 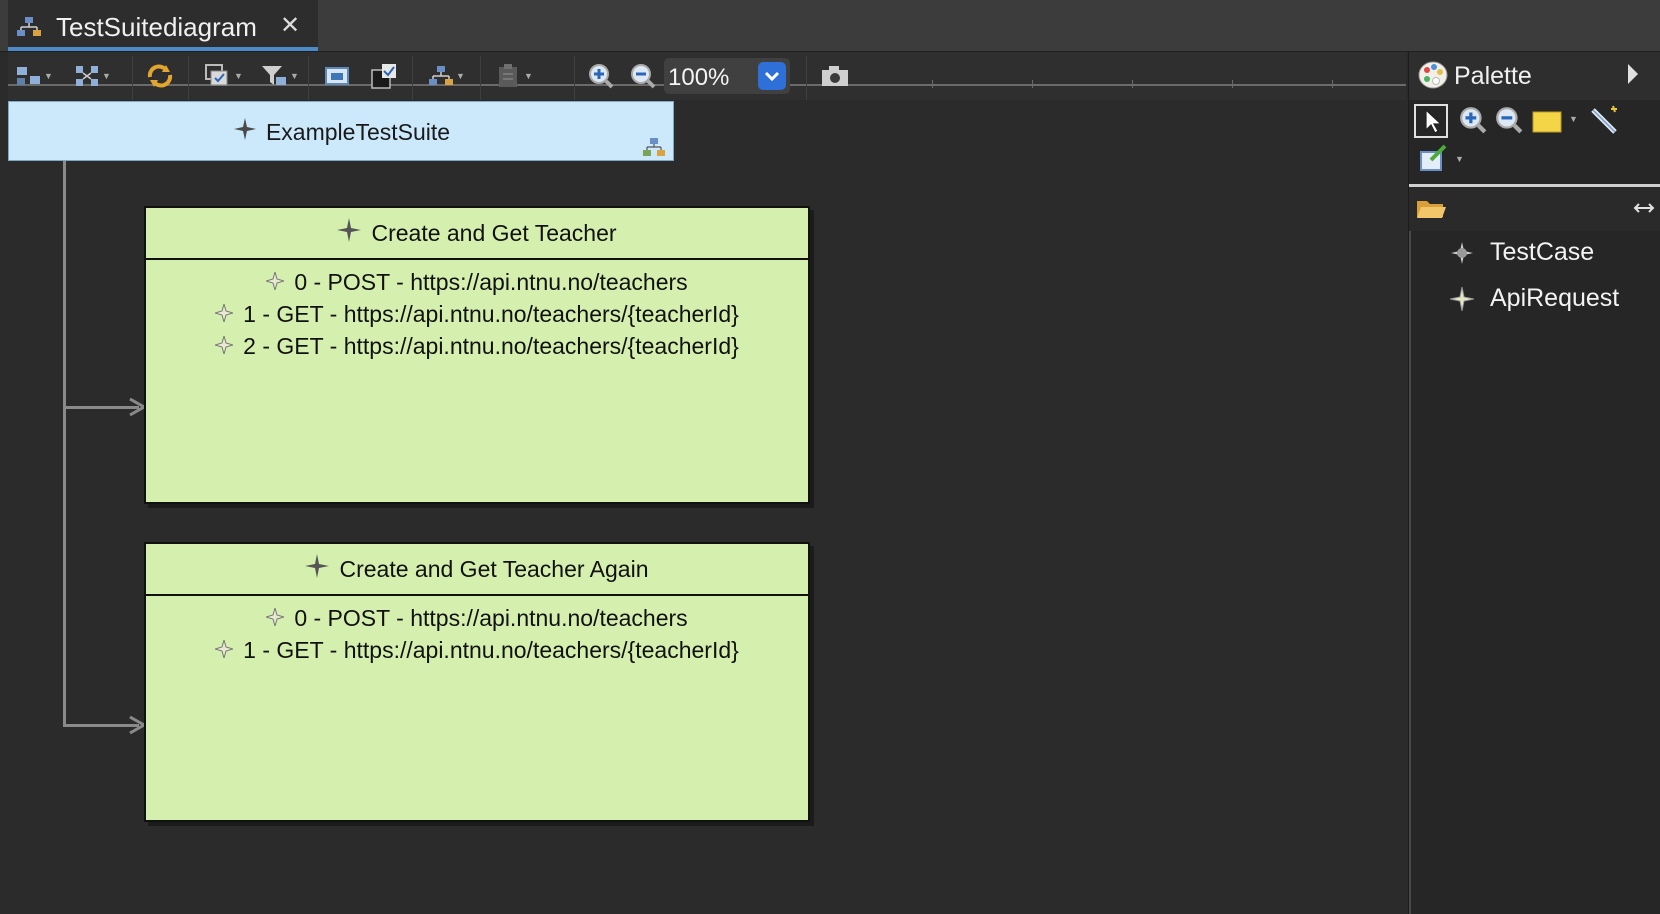 I want to click on pointer-icon, so click(x=1434, y=121).